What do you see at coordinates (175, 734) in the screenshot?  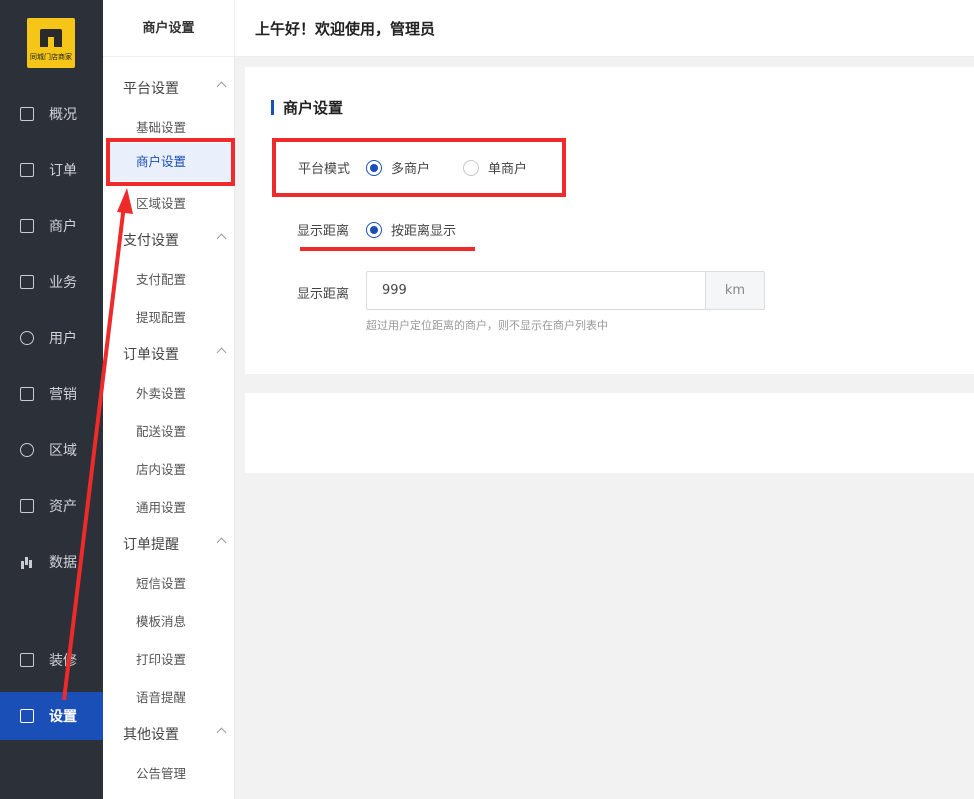 I see `group-other-settings: 其他设置` at bounding box center [175, 734].